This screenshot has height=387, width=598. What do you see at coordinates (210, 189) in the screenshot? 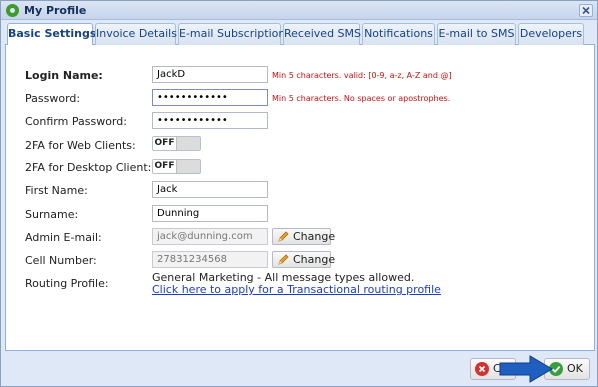
I see `first-name-input: Jack` at bounding box center [210, 189].